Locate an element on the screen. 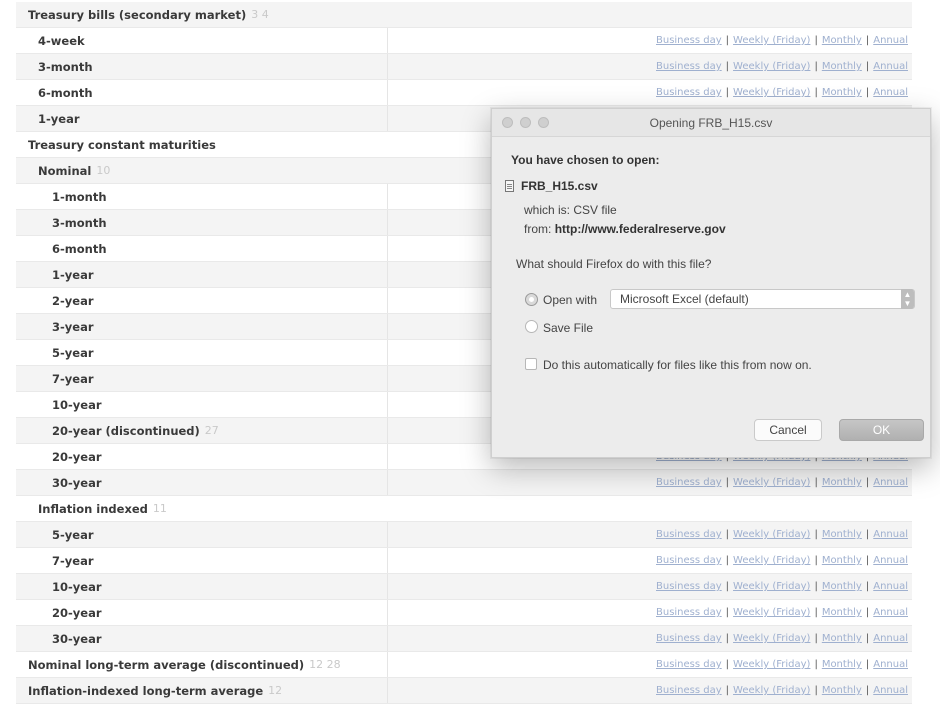  select-stepper-icon: ▲ ▼ is located at coordinates (907, 299).